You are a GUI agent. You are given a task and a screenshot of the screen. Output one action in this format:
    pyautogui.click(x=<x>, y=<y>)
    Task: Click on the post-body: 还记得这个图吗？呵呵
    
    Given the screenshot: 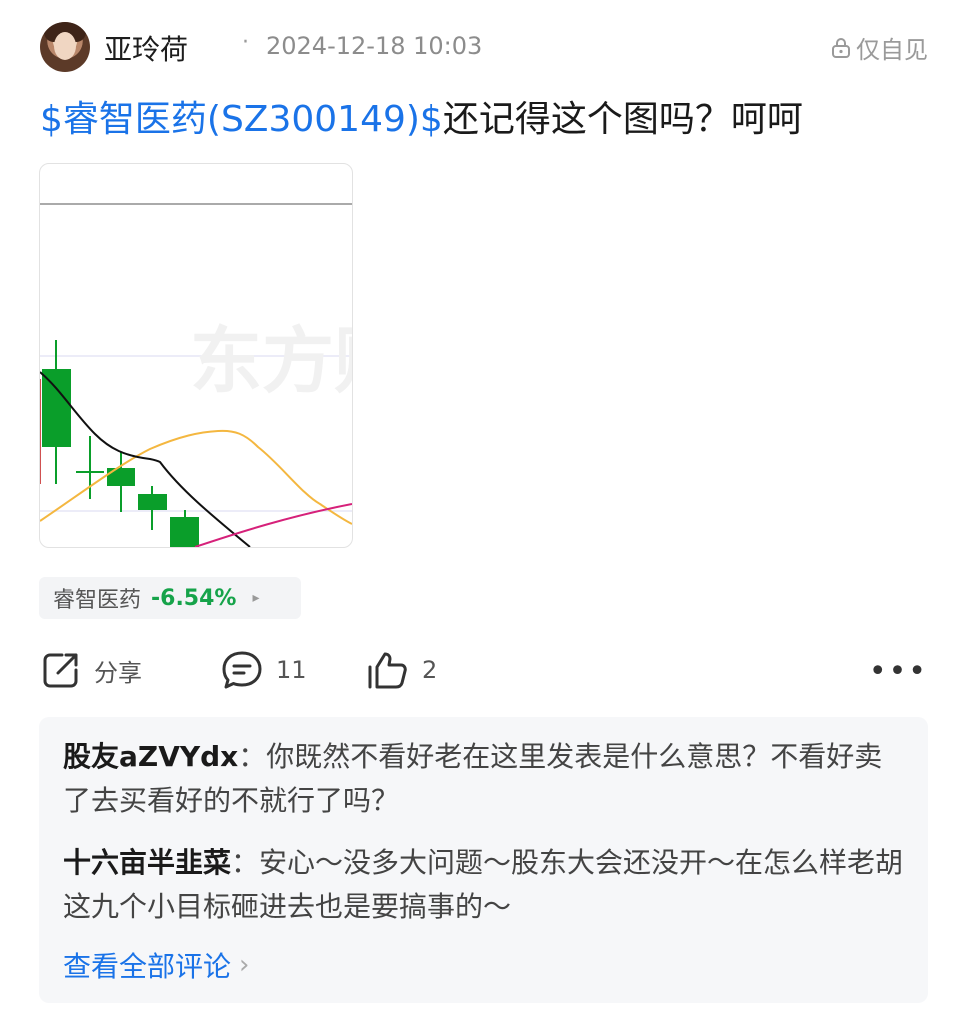 What is the action you would take?
    pyautogui.click(x=622, y=119)
    